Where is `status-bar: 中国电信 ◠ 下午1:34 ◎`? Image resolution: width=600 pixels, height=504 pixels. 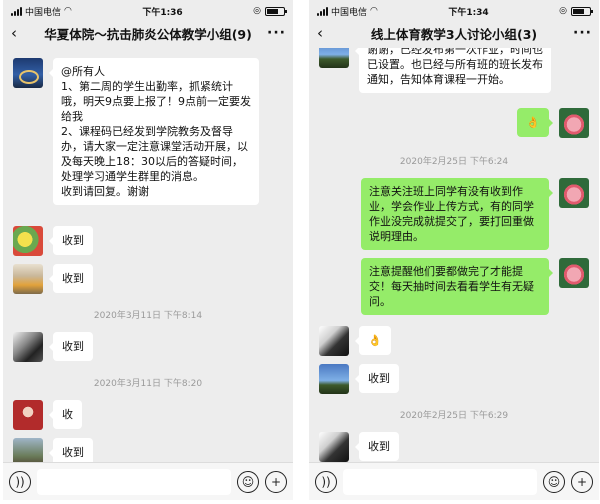 status-bar: 中国电信 ◠ 下午1:34 ◎ is located at coordinates (454, 11).